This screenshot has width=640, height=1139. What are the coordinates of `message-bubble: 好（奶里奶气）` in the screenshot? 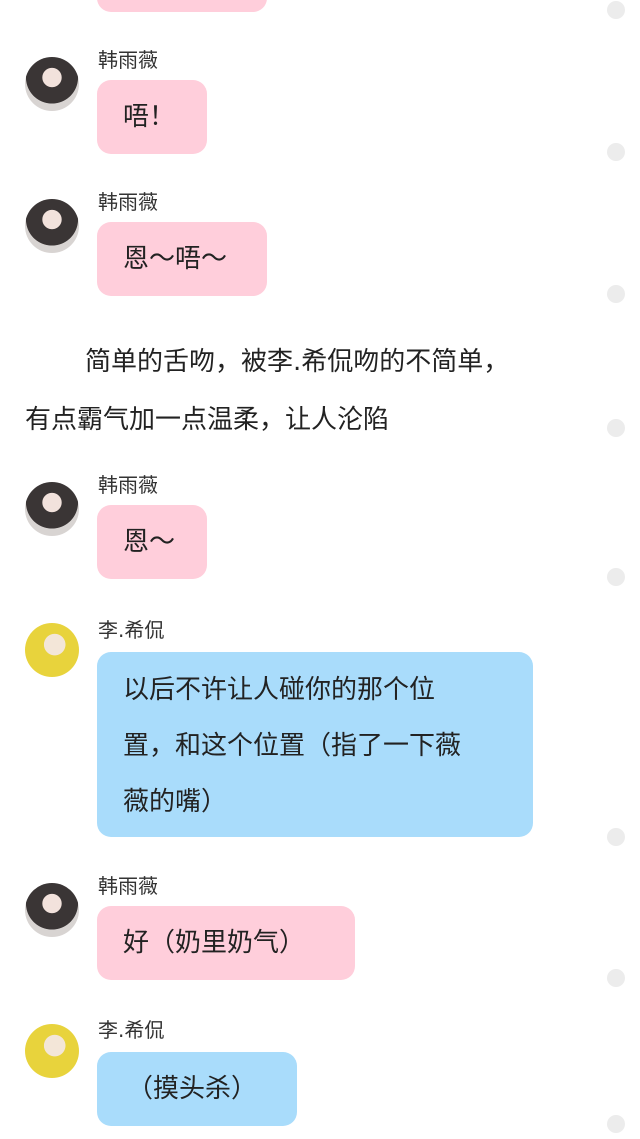 It's located at (226, 943).